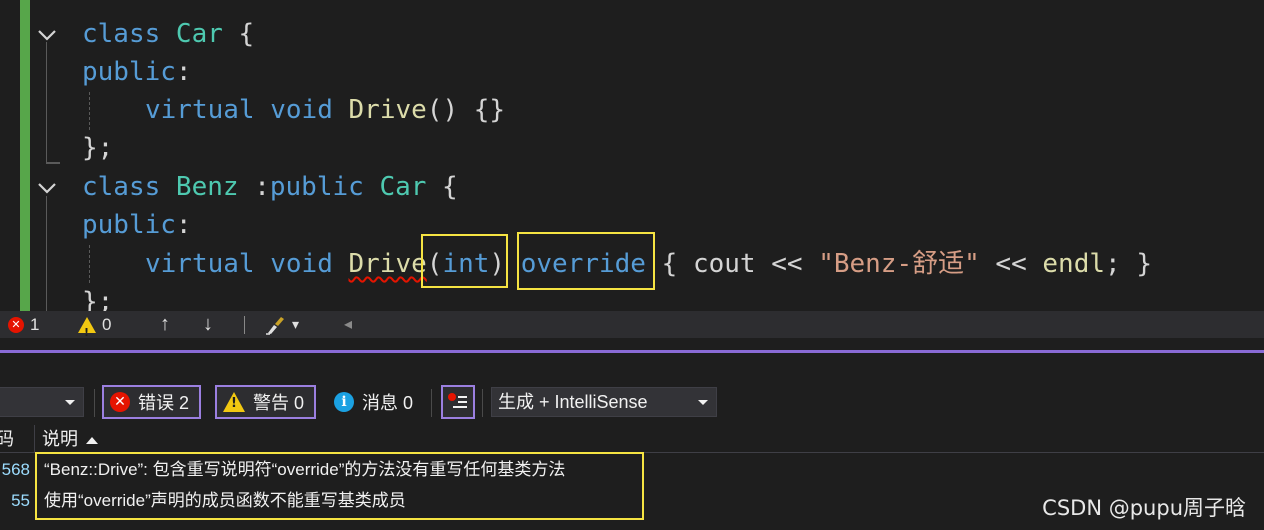 This screenshot has width=1264, height=530. Describe the element at coordinates (899, 264) in the screenshot. I see `code-token: "Benz-舒适"` at that location.